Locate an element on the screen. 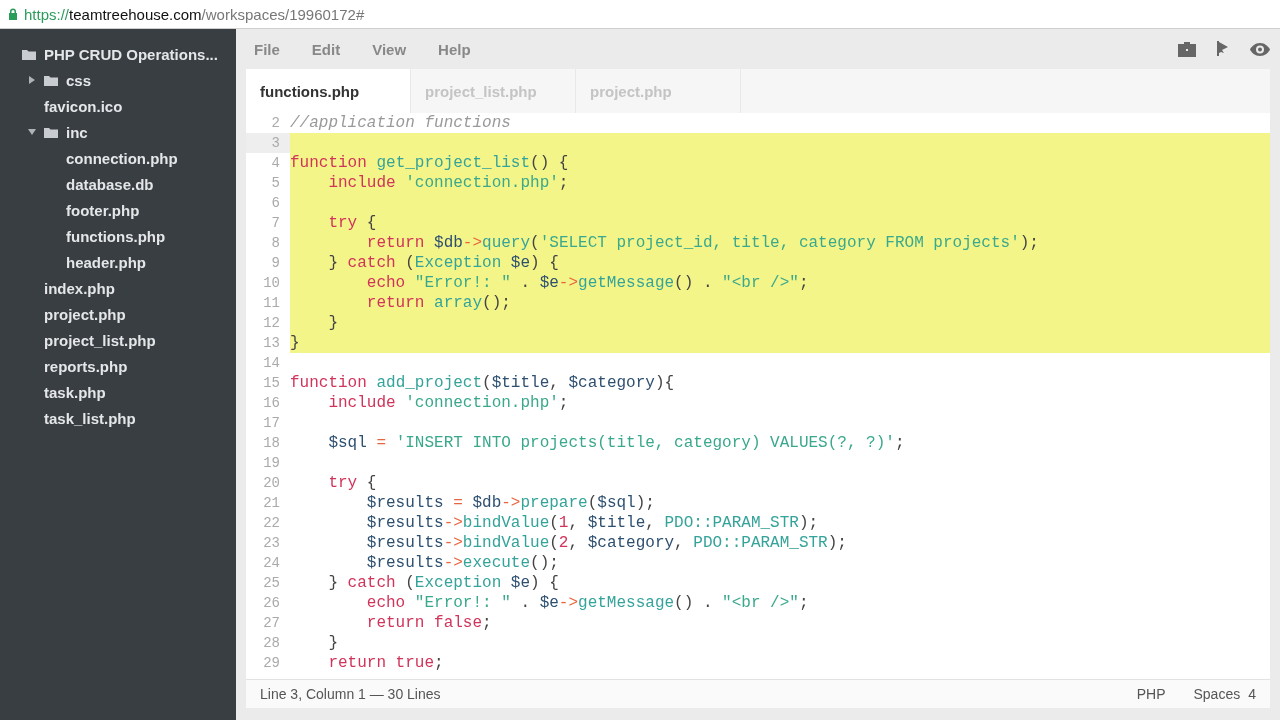 This screenshot has height=720, width=1280. code-line: $results->bindValue(1, $title, PDO::PARAM_STR); is located at coordinates (592, 523).